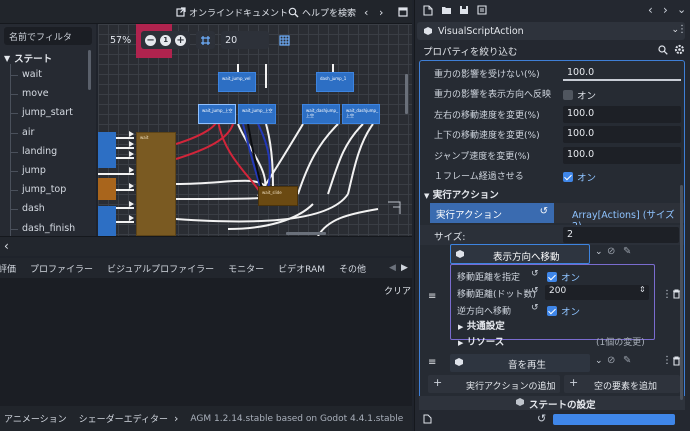  I want to click on state-node-edge-blue2, so click(107, 221).